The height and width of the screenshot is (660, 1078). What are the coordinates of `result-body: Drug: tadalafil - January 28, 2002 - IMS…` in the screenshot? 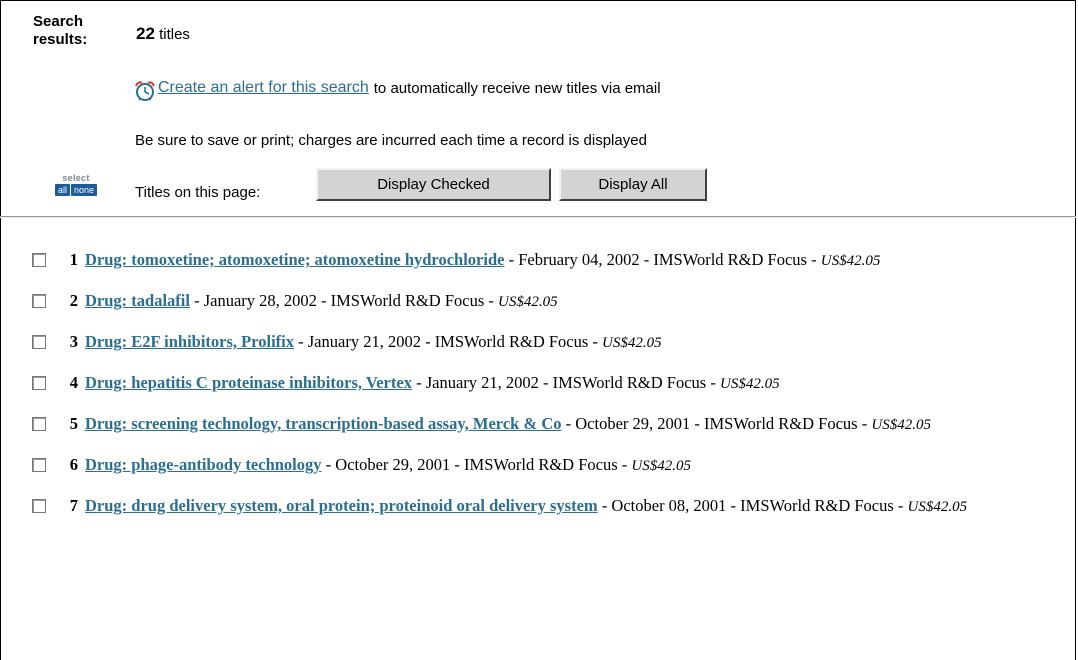 It's located at (568, 301).